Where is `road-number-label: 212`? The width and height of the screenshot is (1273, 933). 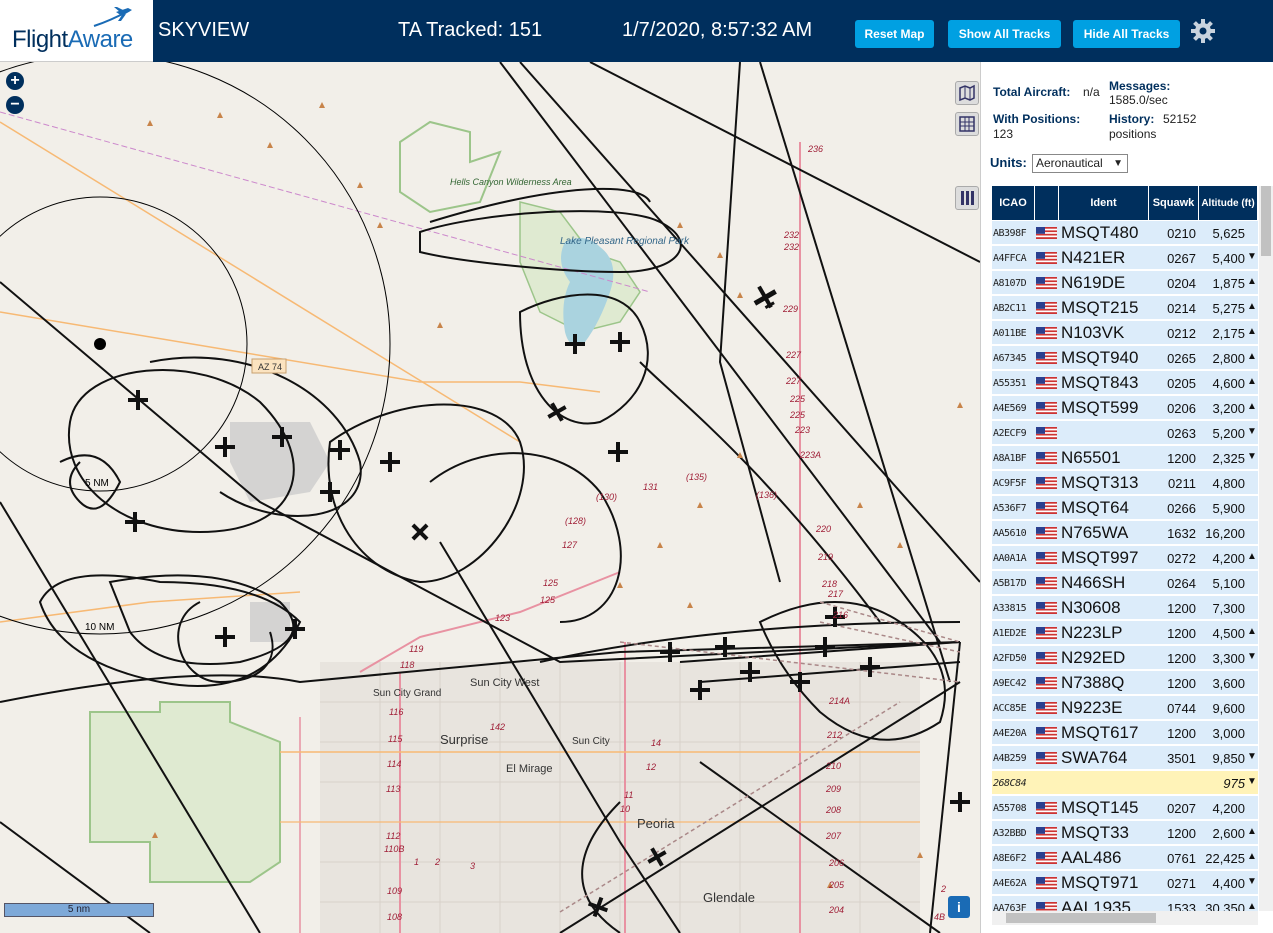 road-number-label: 212 is located at coordinates (834, 735).